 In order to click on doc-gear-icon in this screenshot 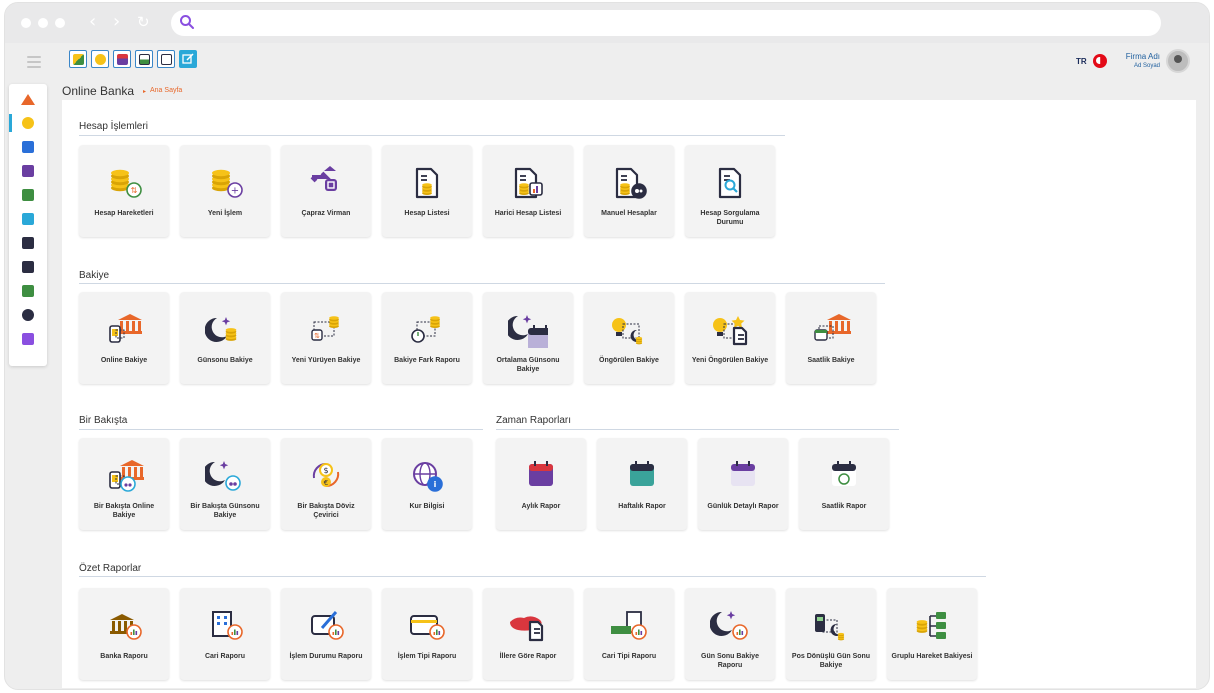, I will do `click(631, 183)`.